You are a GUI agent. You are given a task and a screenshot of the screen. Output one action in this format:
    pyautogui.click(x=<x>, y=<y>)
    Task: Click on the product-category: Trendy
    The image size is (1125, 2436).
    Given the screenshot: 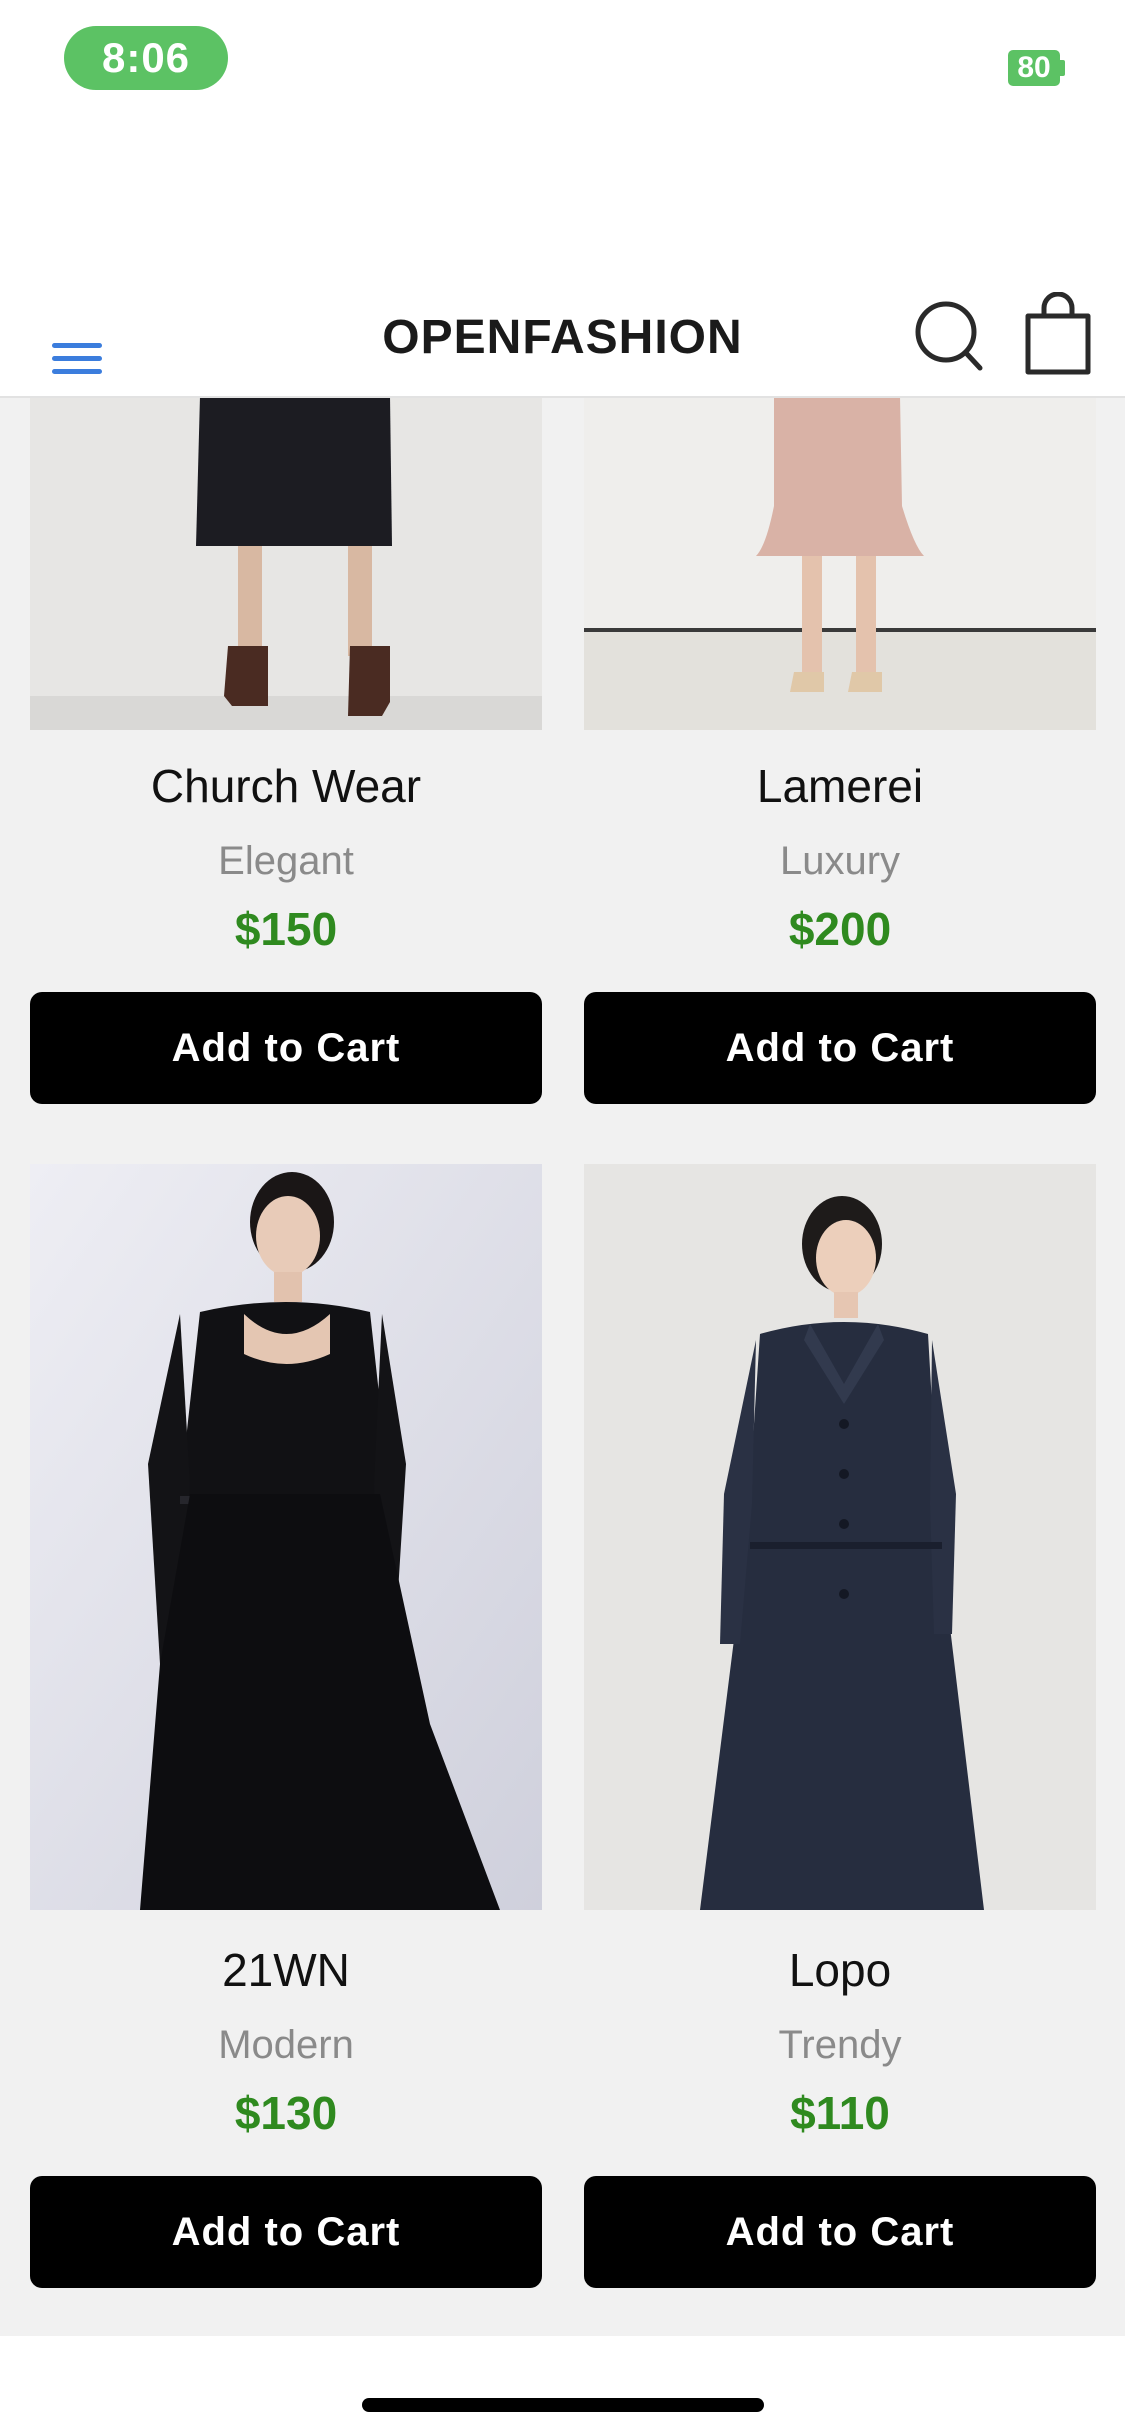 What is the action you would take?
    pyautogui.click(x=840, y=2045)
    